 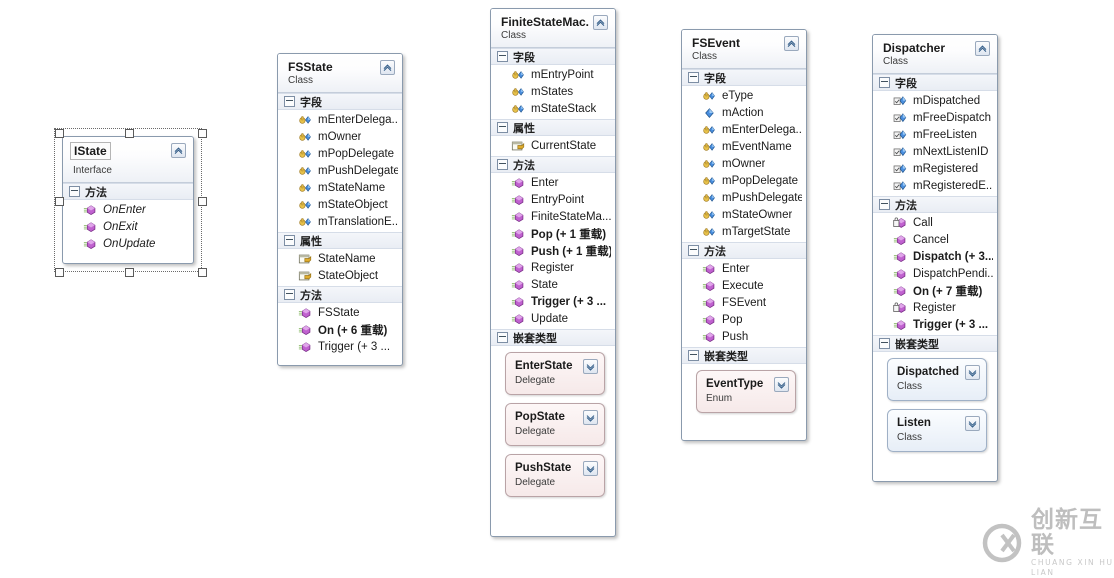 I want to click on section-header-fields-fsstate: 字段, so click(x=340, y=101).